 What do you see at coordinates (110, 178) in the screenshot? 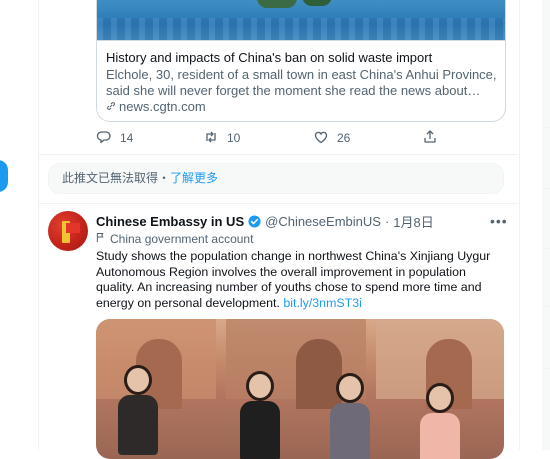
I see `unavailable-text: 此推文已無法取得` at bounding box center [110, 178].